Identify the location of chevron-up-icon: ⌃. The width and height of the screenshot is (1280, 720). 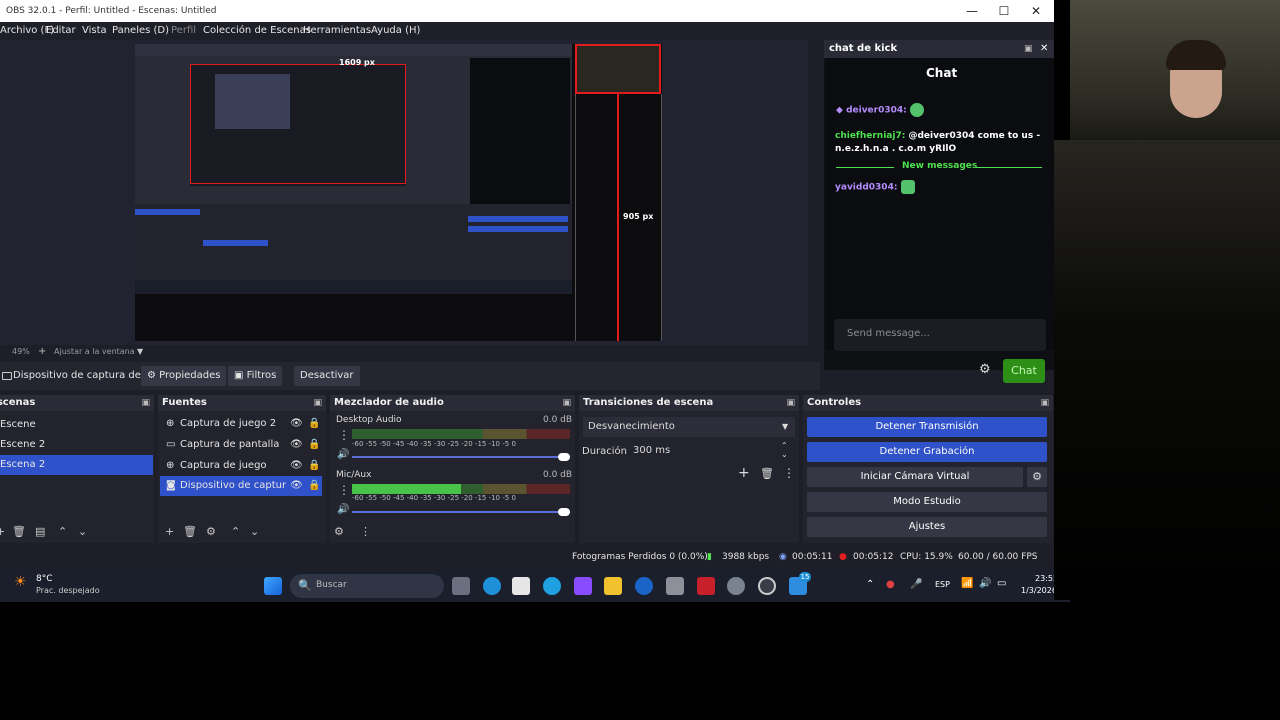
(870, 584).